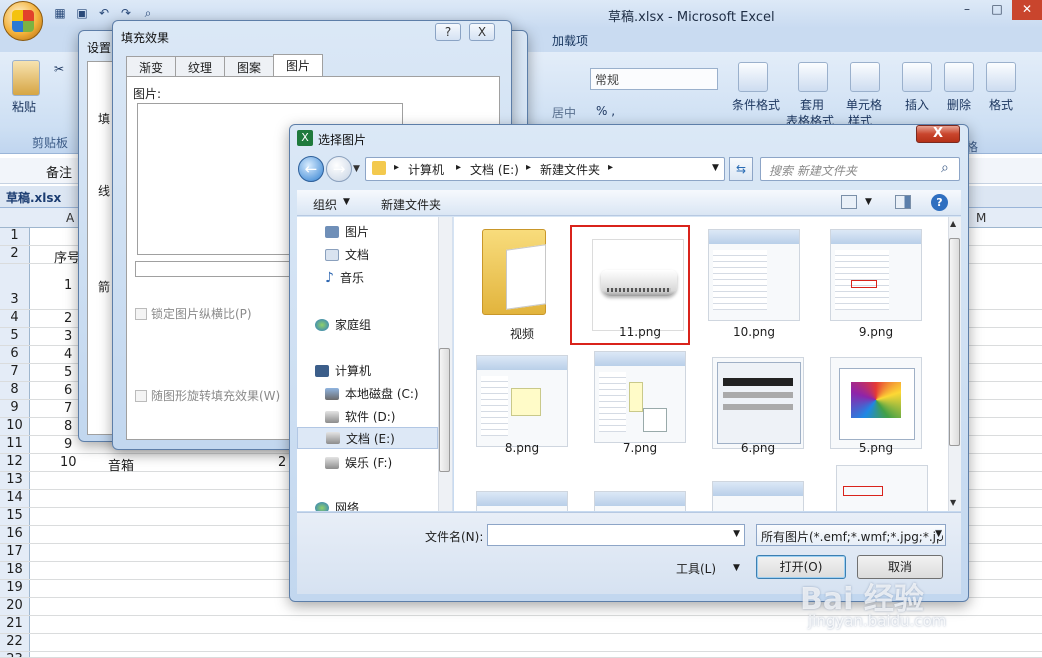  Describe the element at coordinates (865, 77) in the screenshot. I see `cell-style-icon` at that location.